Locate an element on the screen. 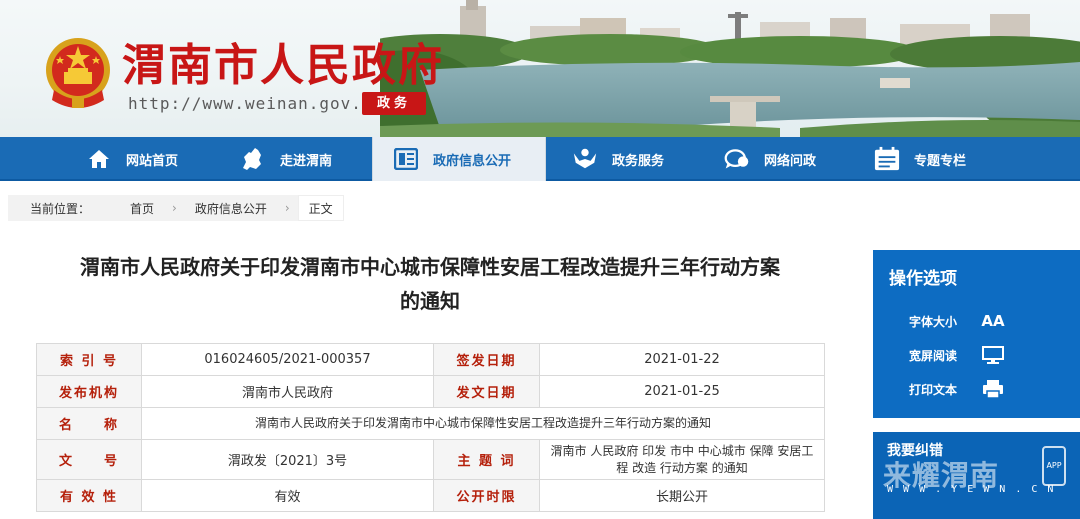  meta-key-issue-date: 发文日期 is located at coordinates (486, 391).